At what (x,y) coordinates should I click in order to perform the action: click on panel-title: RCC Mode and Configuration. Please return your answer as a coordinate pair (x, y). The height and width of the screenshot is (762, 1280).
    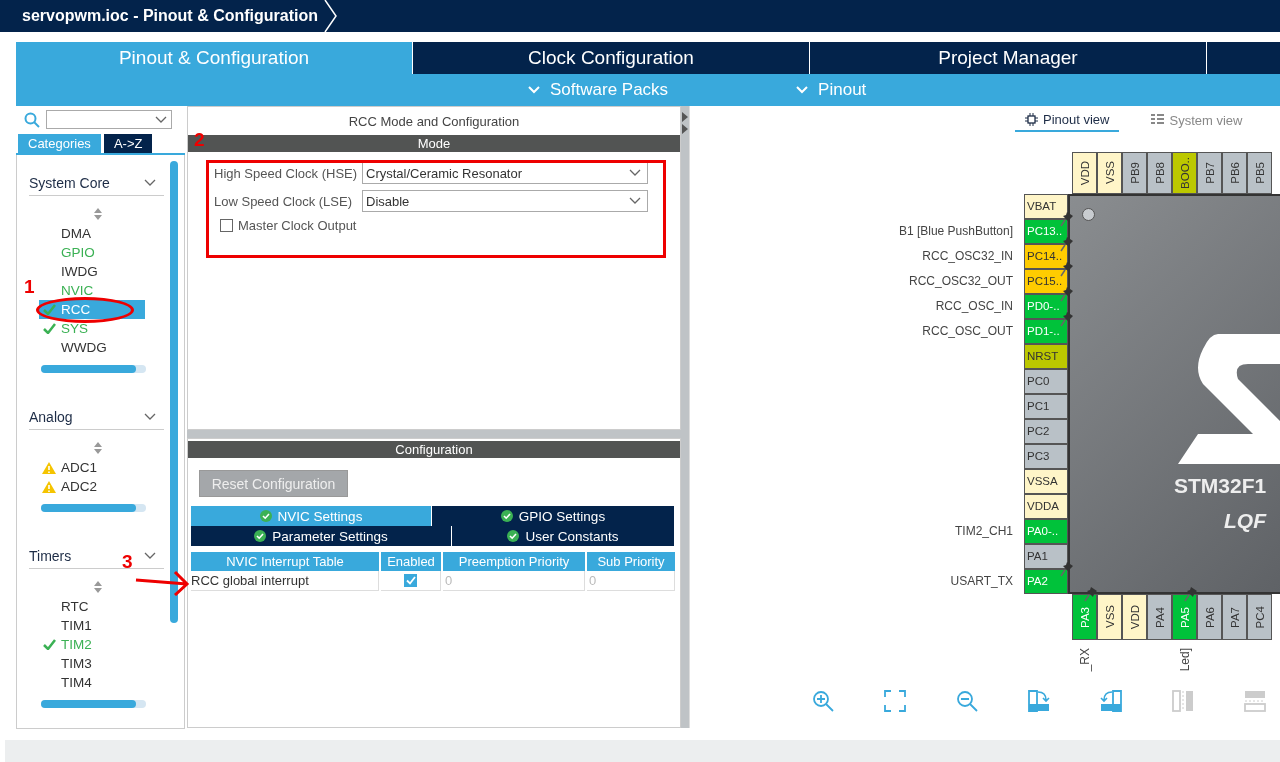
    Looking at the image, I should click on (434, 122).